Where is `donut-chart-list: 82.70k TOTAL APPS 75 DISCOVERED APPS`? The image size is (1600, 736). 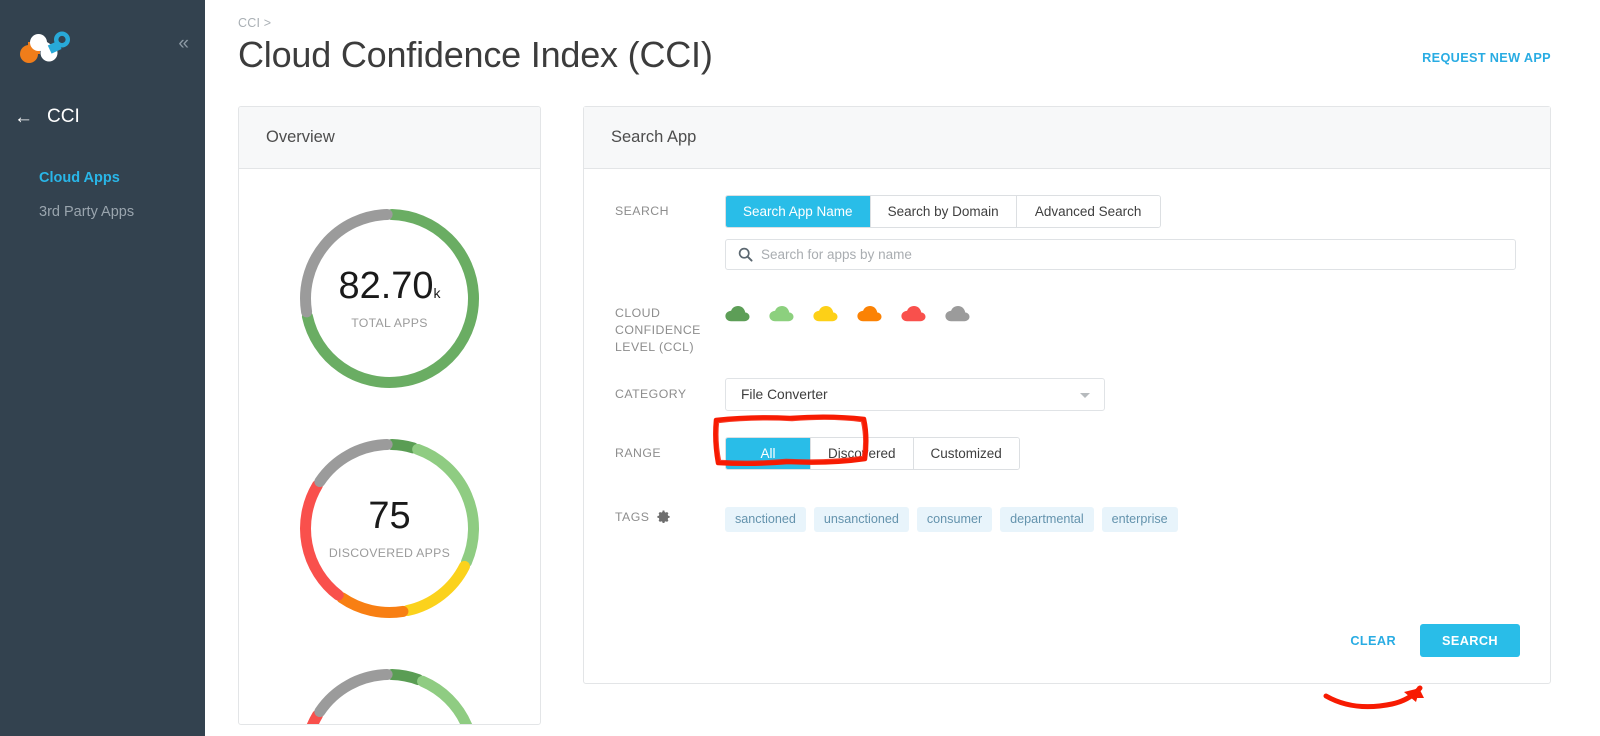 donut-chart-list: 82.70k TOTAL APPS 75 DISCOVERED APPS is located at coordinates (389, 446).